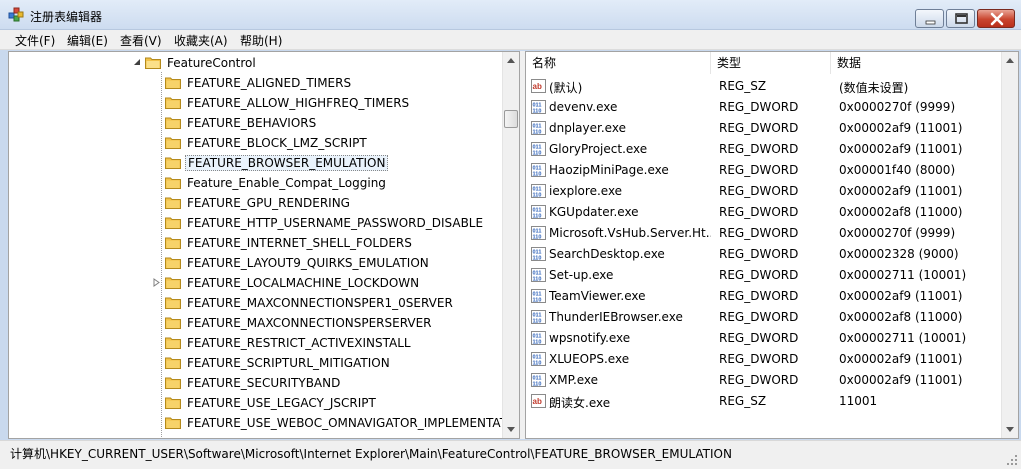 This screenshot has width=1021, height=469. I want to click on value-name: wpsnotify.exe, so click(590, 338).